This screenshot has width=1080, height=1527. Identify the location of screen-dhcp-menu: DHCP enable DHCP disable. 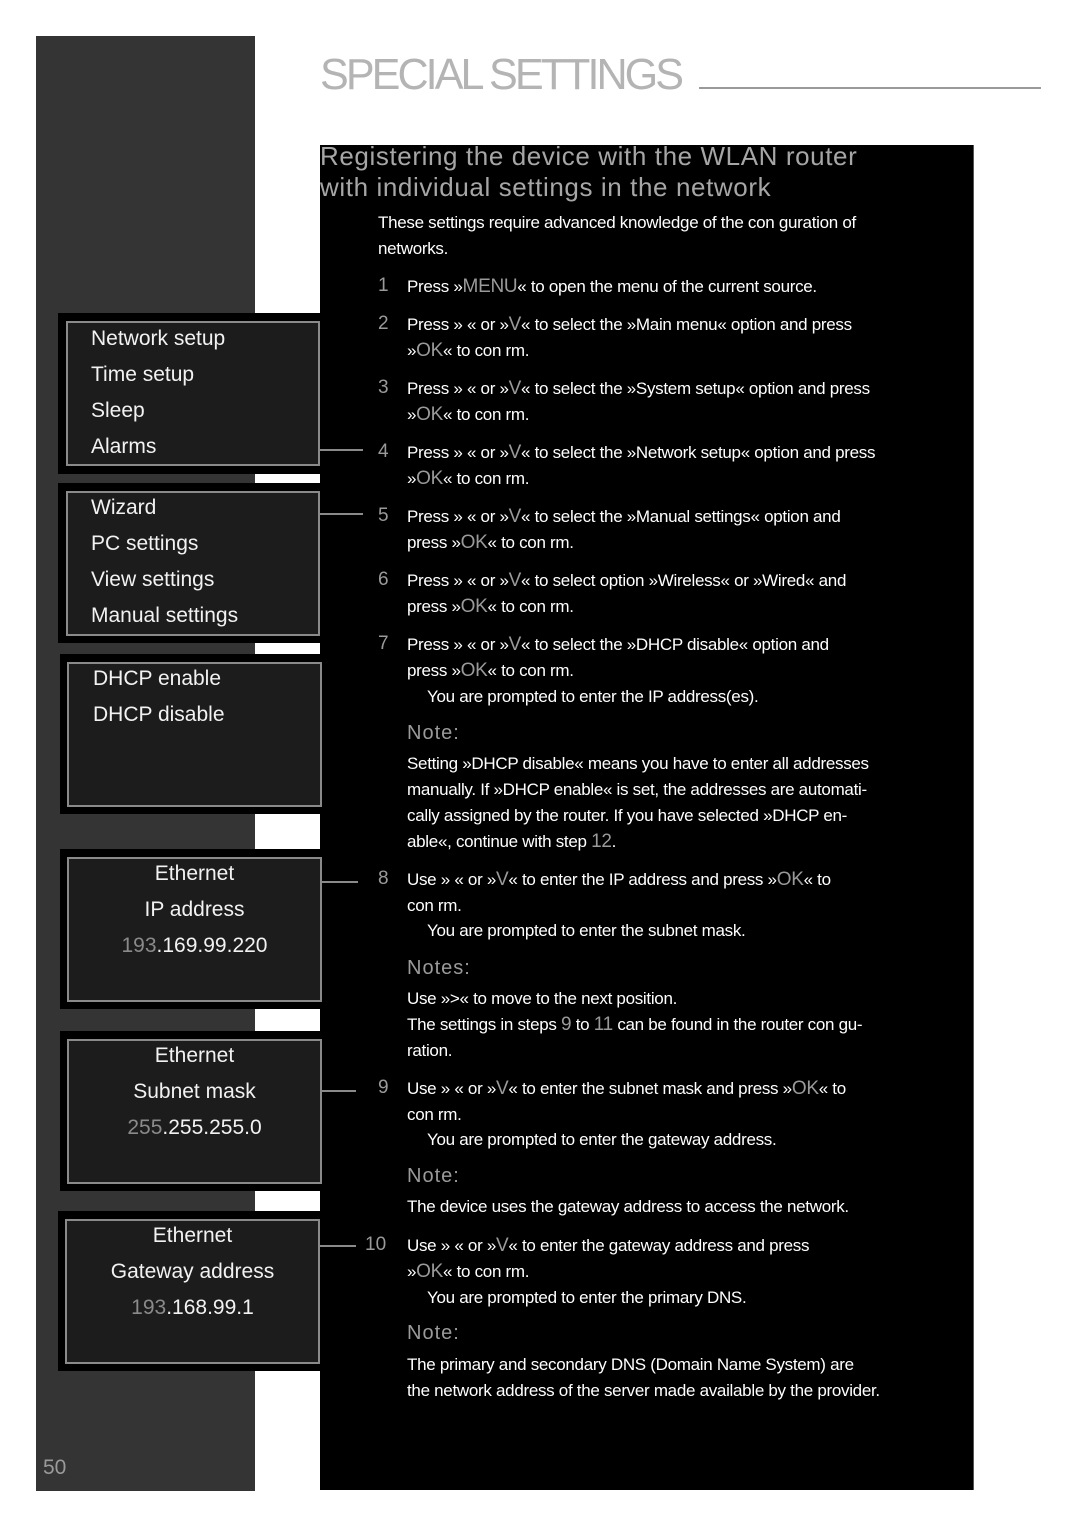
(194, 734).